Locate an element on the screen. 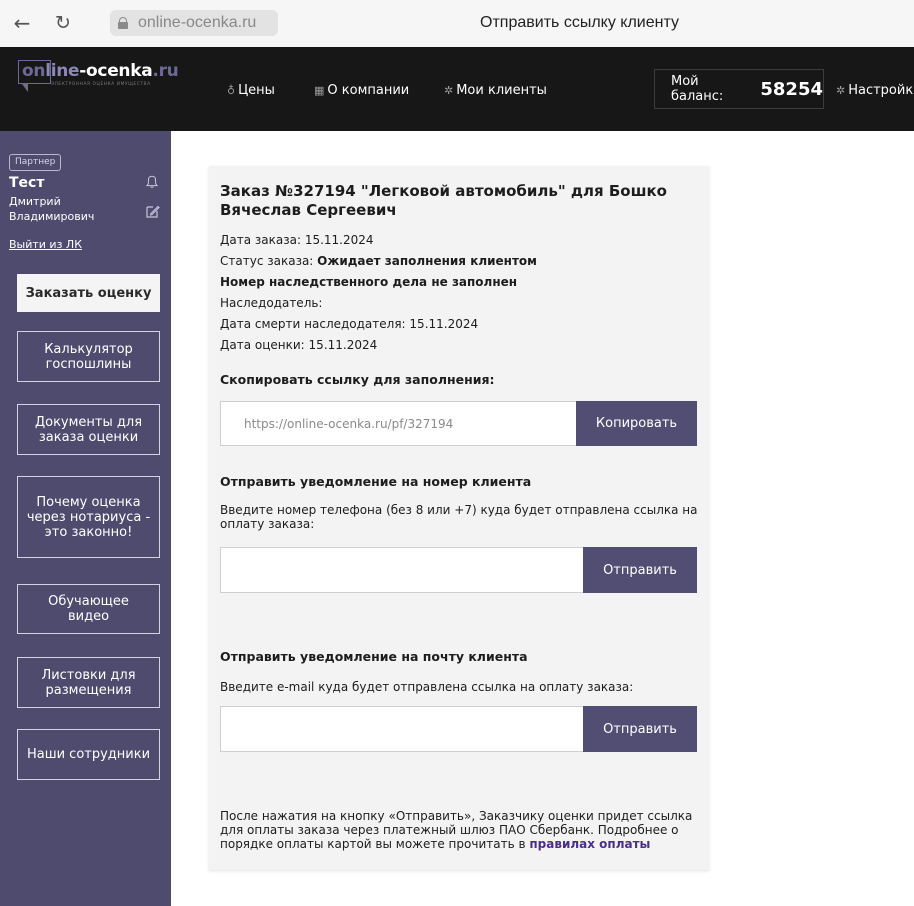 This screenshot has width=914, height=906. case-number-notice: Номер наследственного дела не заполнен is located at coordinates (368, 282).